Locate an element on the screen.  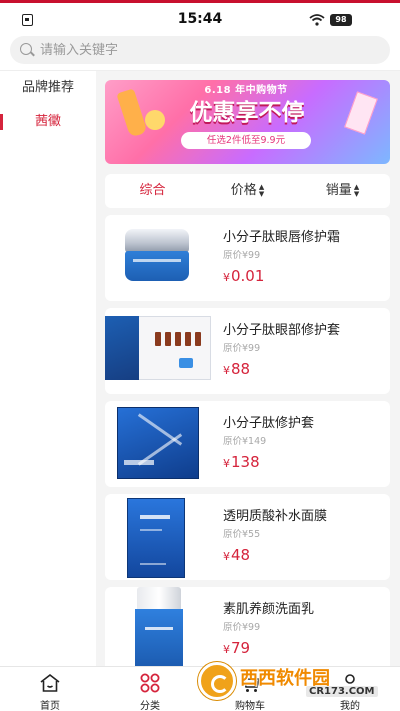
price-value: 88 is located at coordinates (241, 369).